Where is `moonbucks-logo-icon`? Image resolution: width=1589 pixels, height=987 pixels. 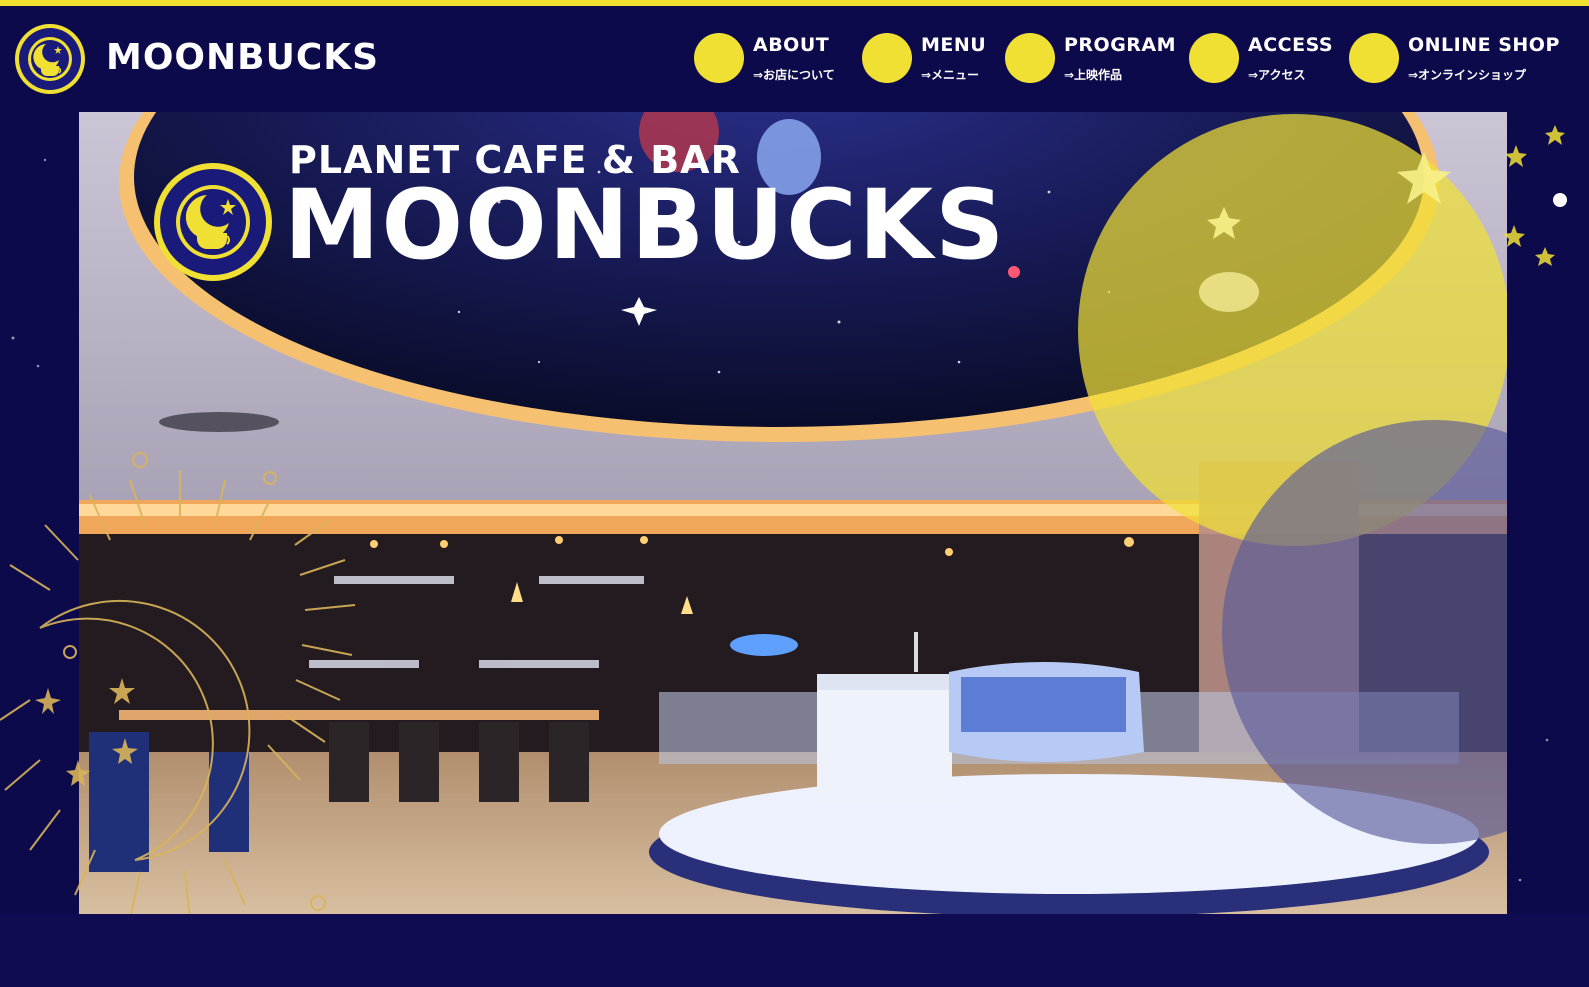 moonbucks-logo-icon is located at coordinates (50, 59).